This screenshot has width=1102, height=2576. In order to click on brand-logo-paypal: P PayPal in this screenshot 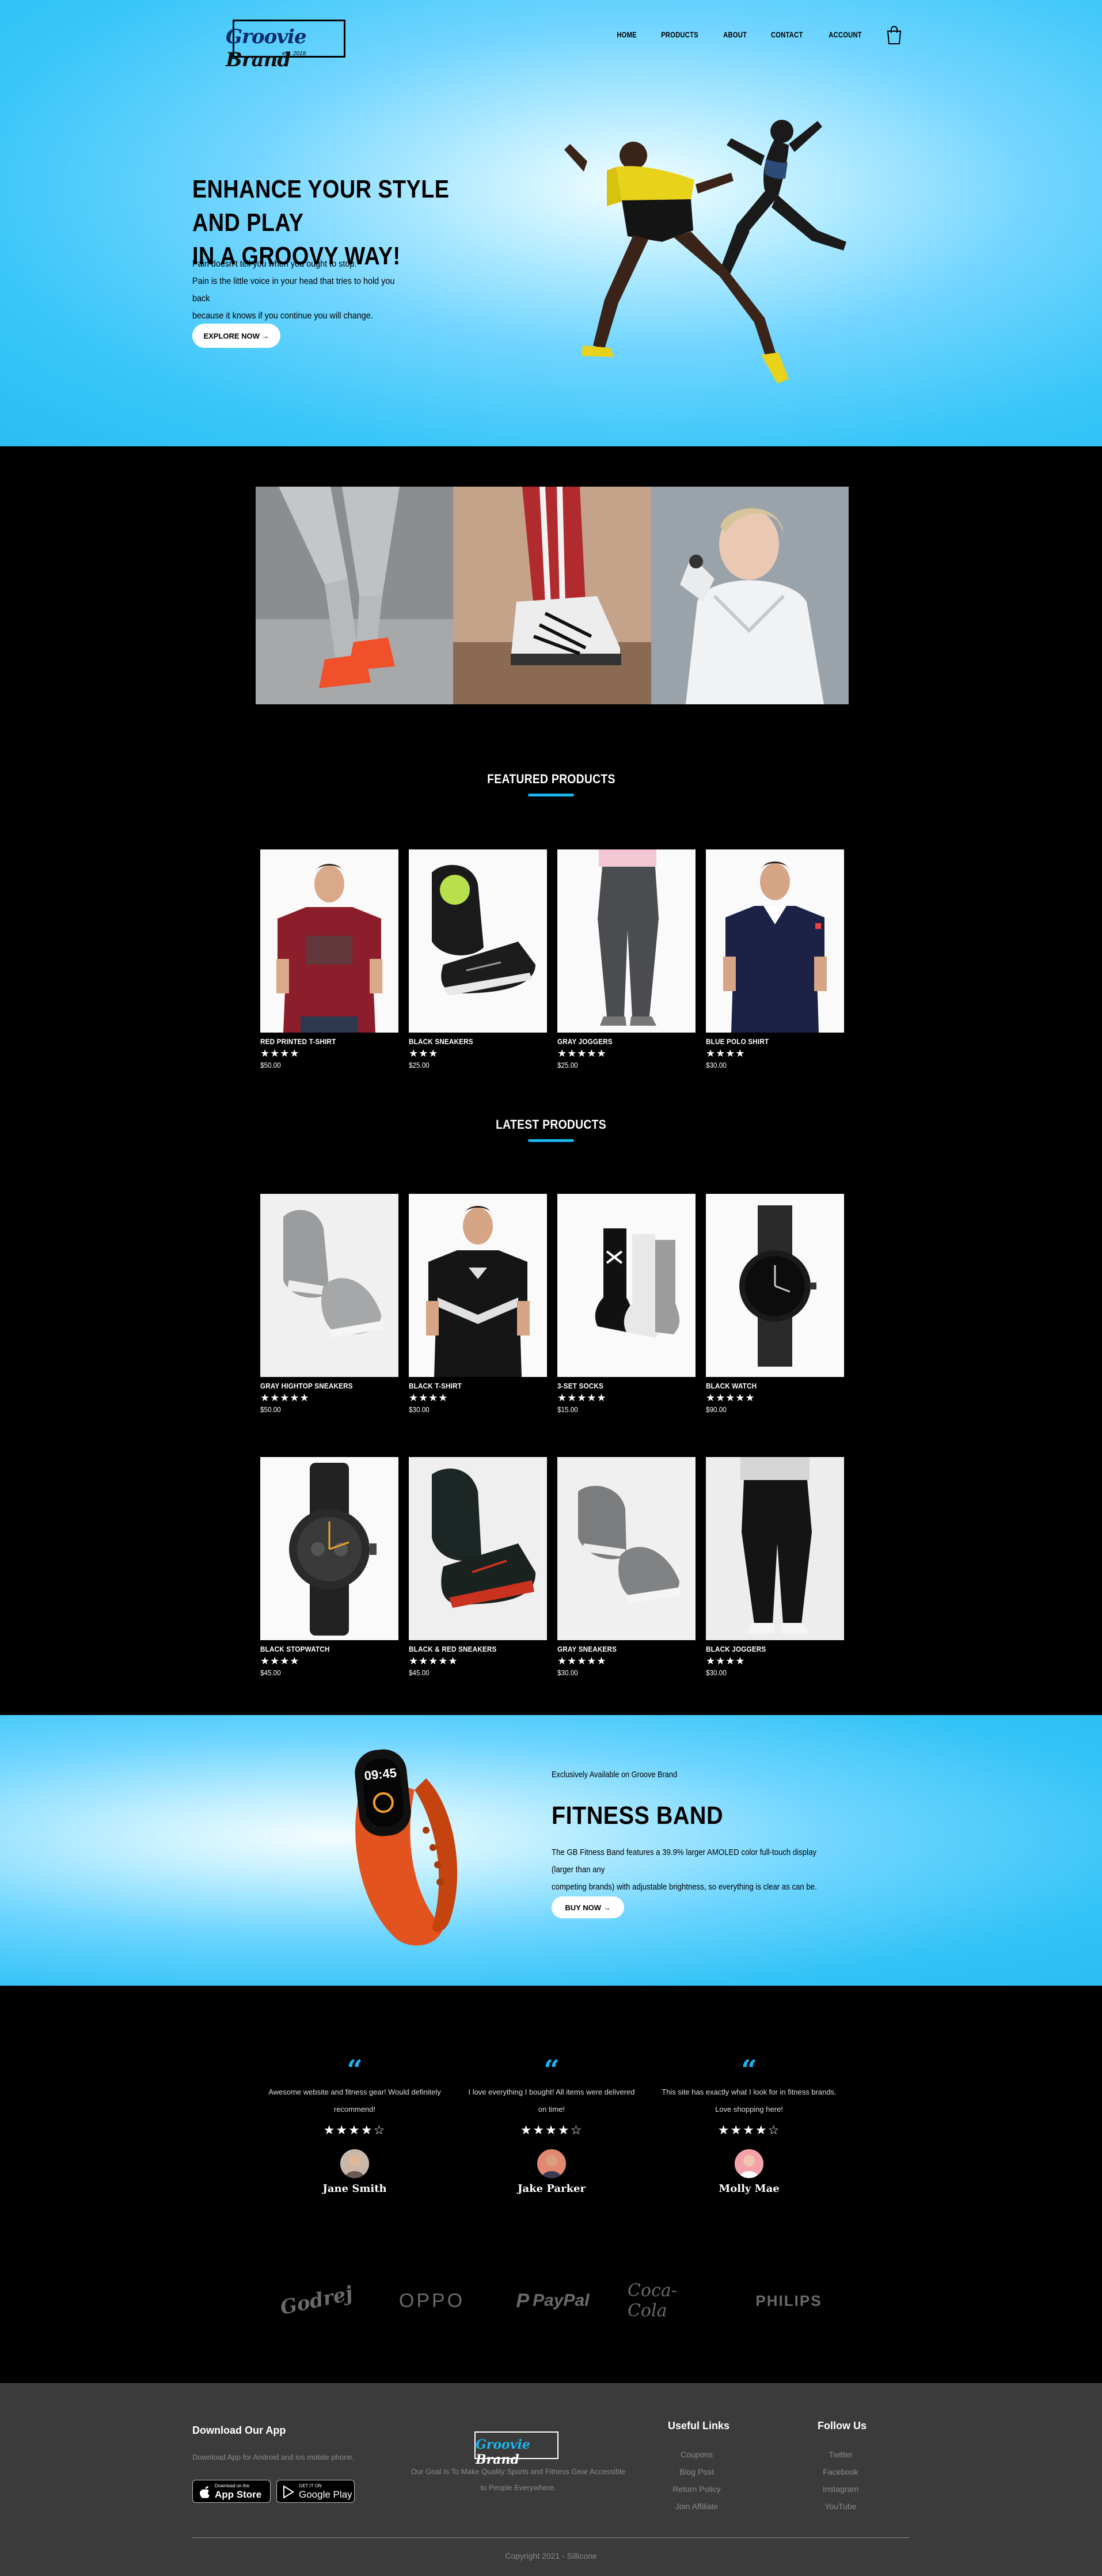, I will do `click(553, 2301)`.